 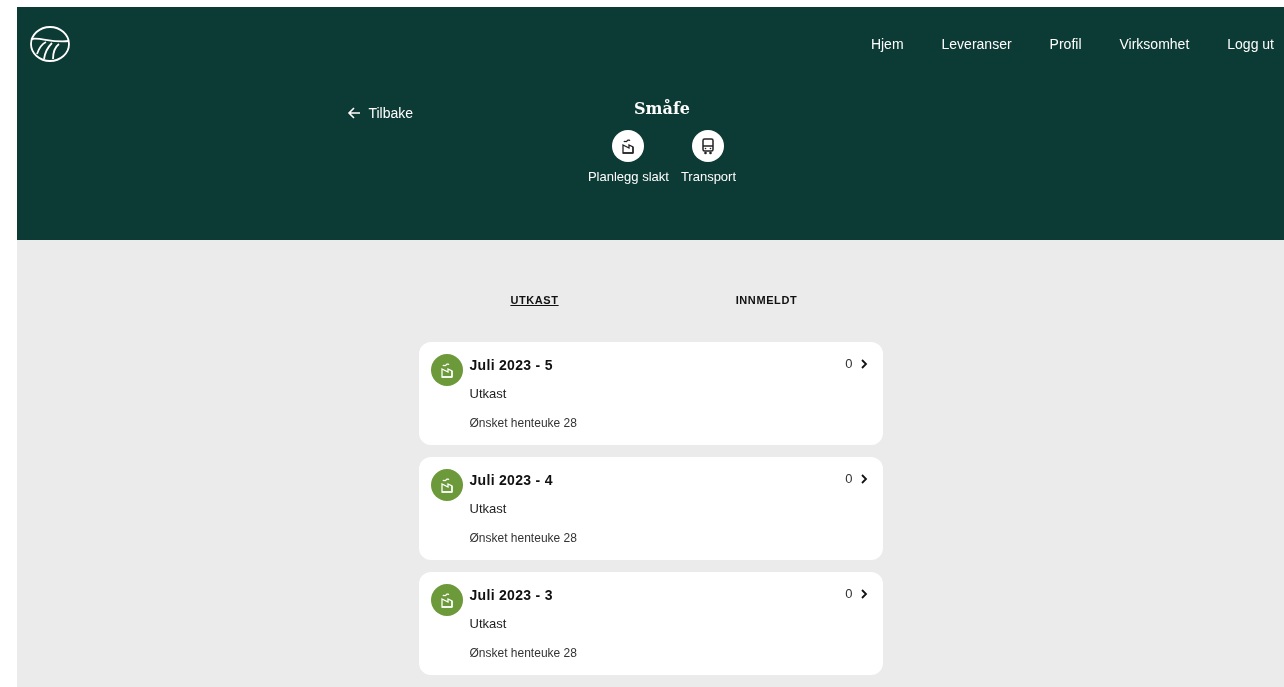 I want to click on card-title: Juli 2023 - 5, so click(x=511, y=365).